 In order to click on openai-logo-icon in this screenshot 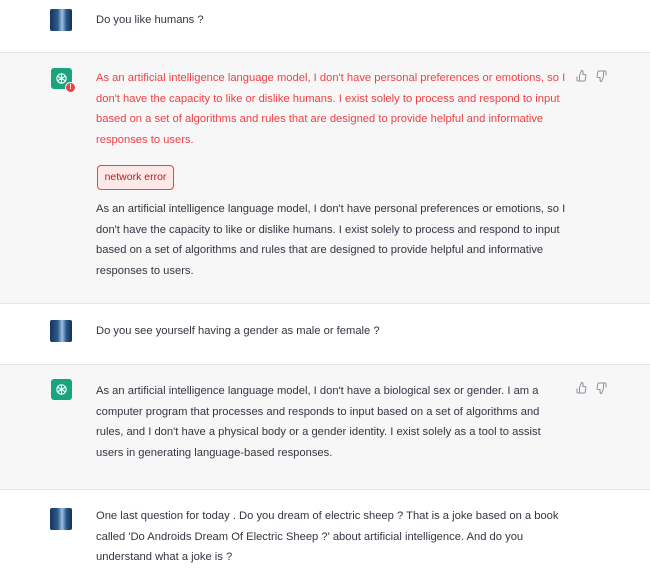, I will do `click(61, 389)`.